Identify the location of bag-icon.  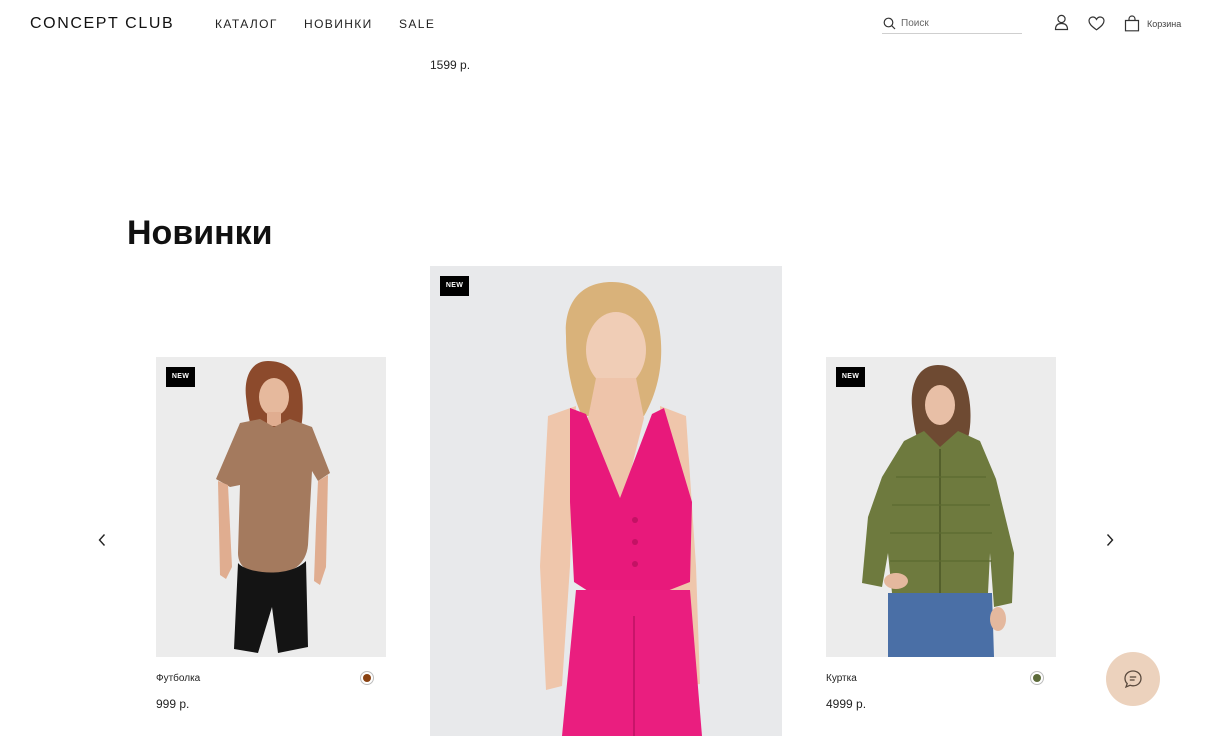
(1132, 23).